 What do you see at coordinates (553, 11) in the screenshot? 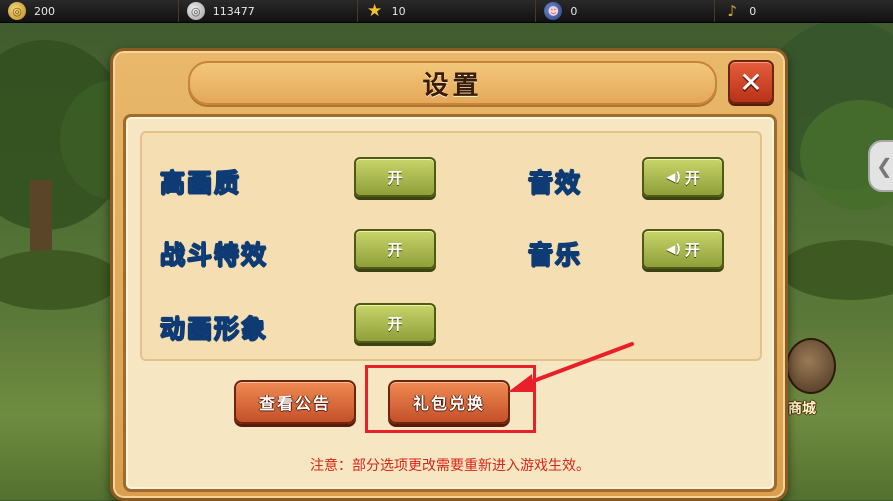
I see `mask-icon: ☻` at bounding box center [553, 11].